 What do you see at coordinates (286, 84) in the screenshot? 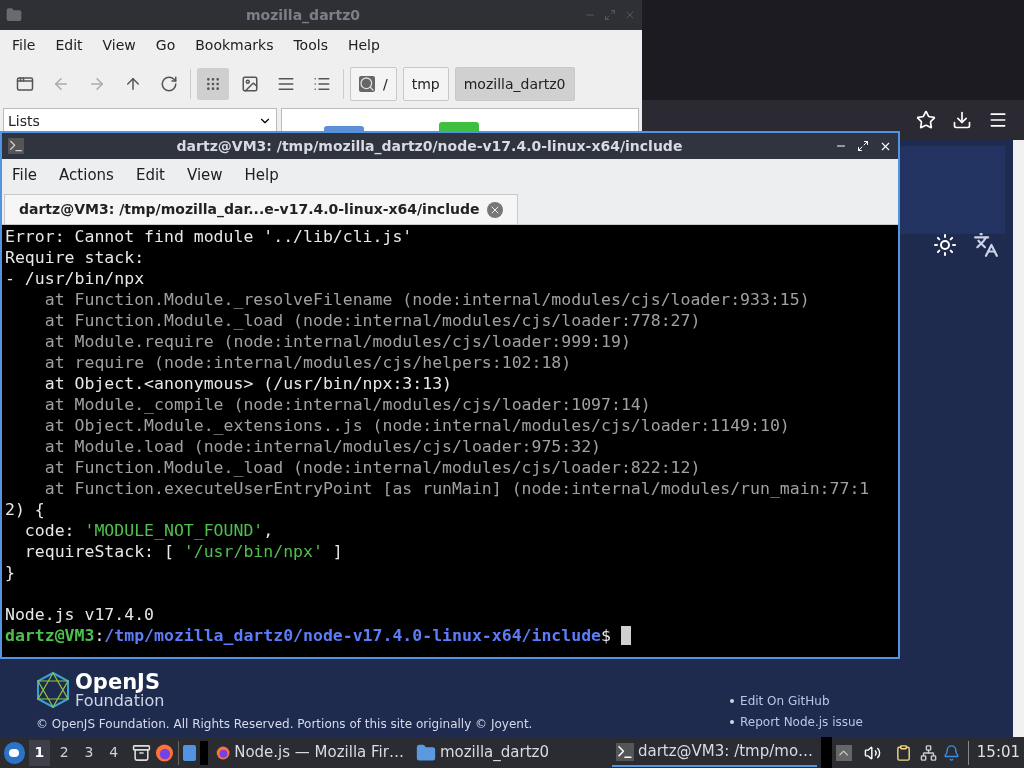
I see `compact-view-icon` at bounding box center [286, 84].